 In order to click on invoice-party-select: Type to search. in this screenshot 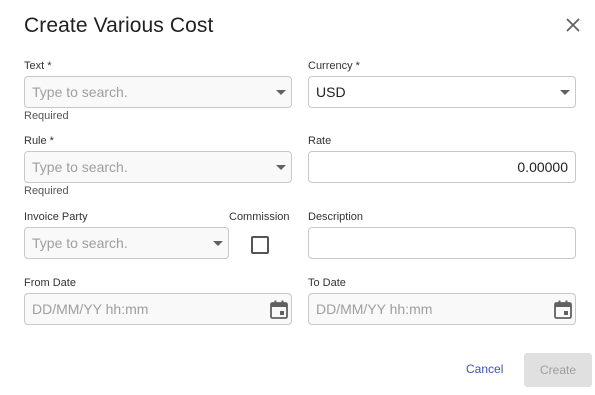, I will do `click(126, 243)`.